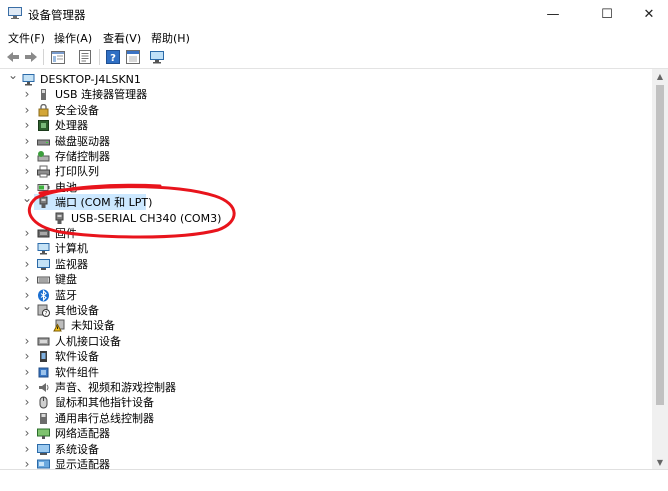  What do you see at coordinates (320, 295) in the screenshot?
I see `tree-category-bluetooth: › 蓝牙` at bounding box center [320, 295].